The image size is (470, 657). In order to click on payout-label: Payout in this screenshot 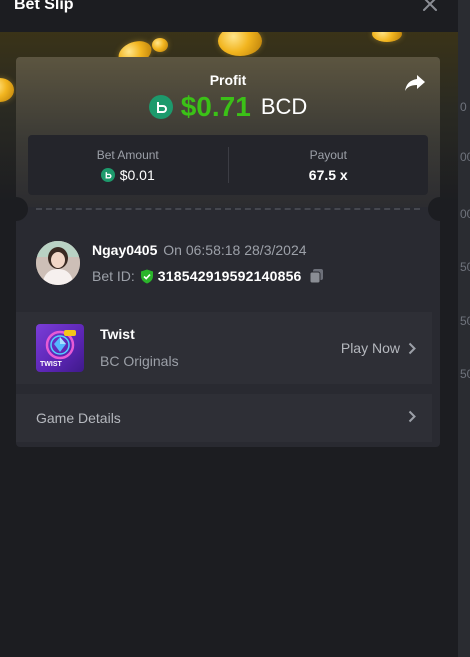, I will do `click(328, 154)`.